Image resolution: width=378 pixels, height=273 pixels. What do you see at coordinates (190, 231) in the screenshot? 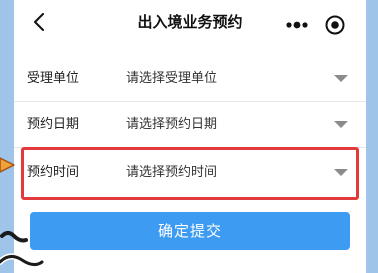
I see `submit-button: 确定提交` at bounding box center [190, 231].